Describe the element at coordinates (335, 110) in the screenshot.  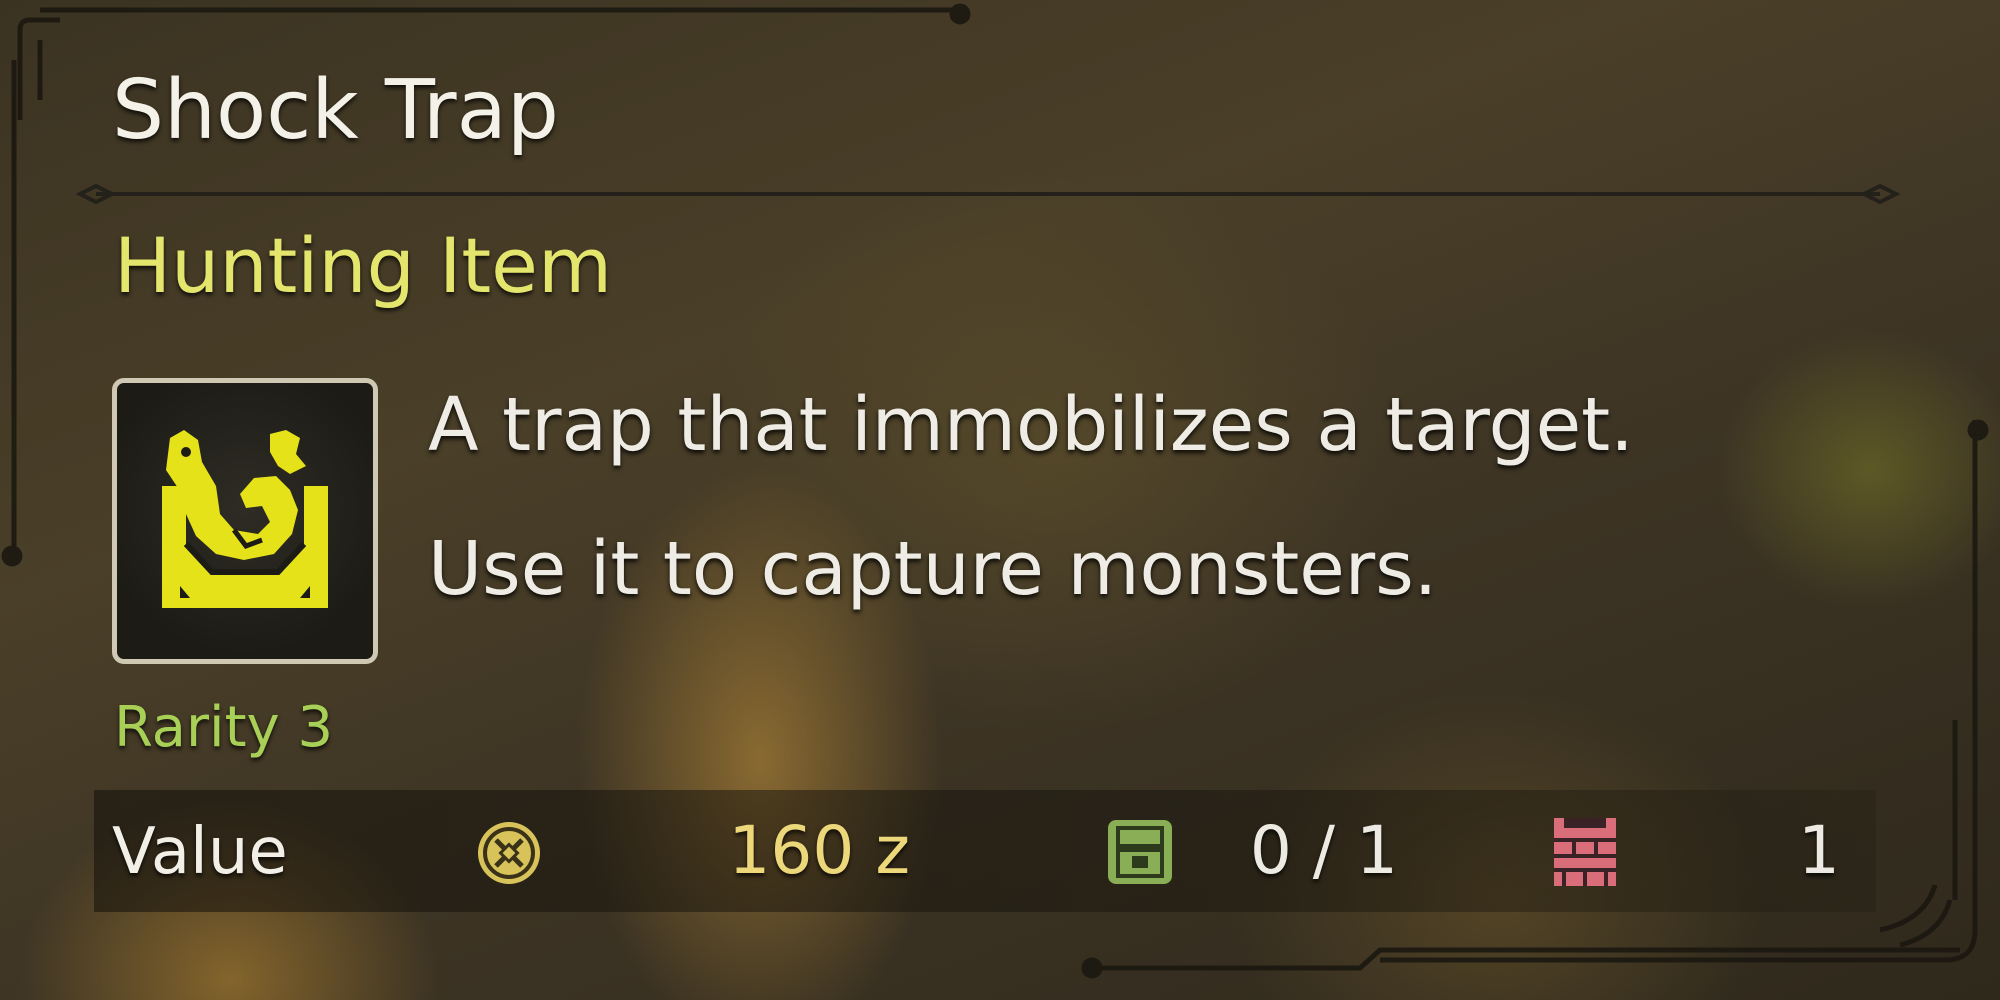
I see `item-name: Shock Trap` at that location.